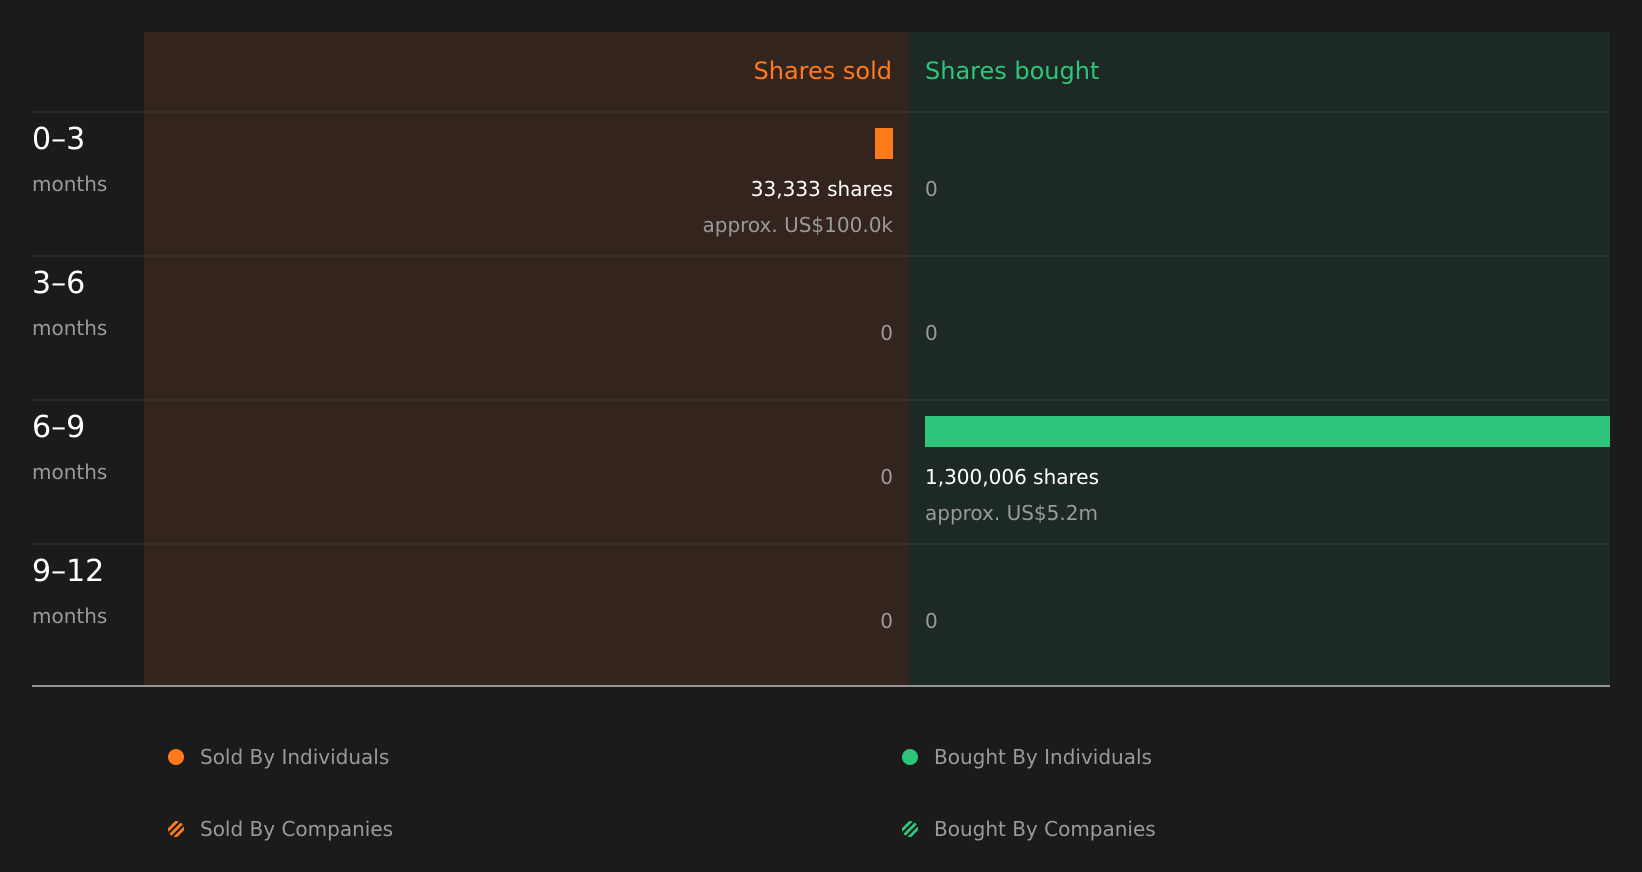 The width and height of the screenshot is (1642, 872). I want to click on legend-swatch-sold-individuals, so click(176, 757).